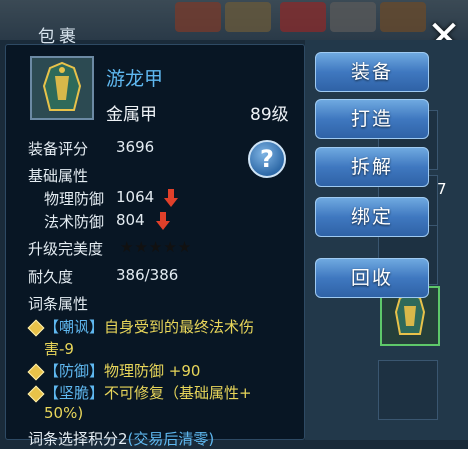 This screenshot has height=449, width=468. What do you see at coordinates (74, 393) in the screenshot?
I see `affix-tag: 【坚脆】` at bounding box center [74, 393].